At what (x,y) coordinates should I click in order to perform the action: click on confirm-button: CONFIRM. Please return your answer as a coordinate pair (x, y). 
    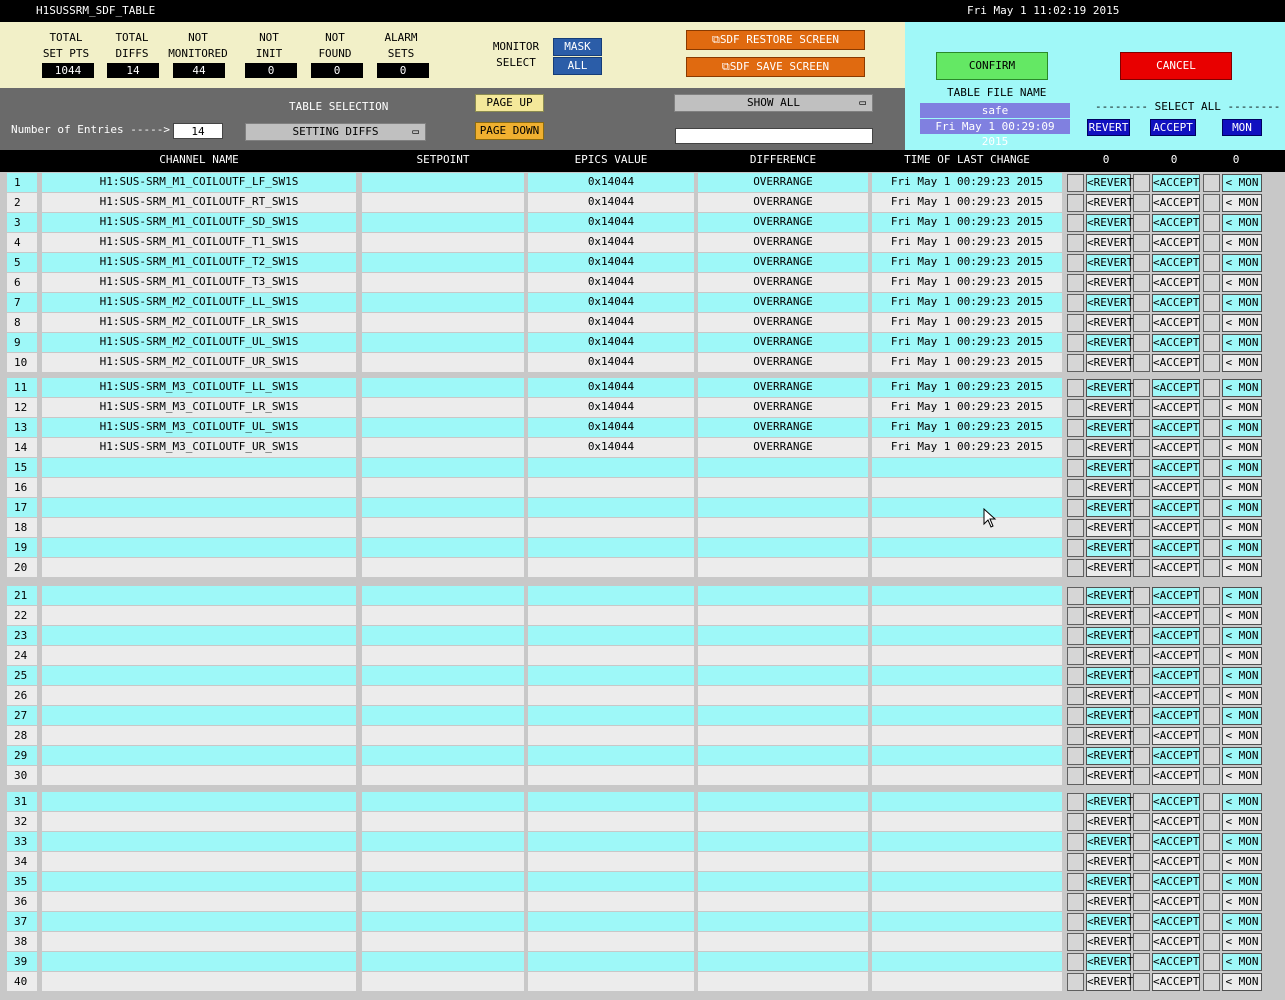
    Looking at the image, I should click on (992, 66).